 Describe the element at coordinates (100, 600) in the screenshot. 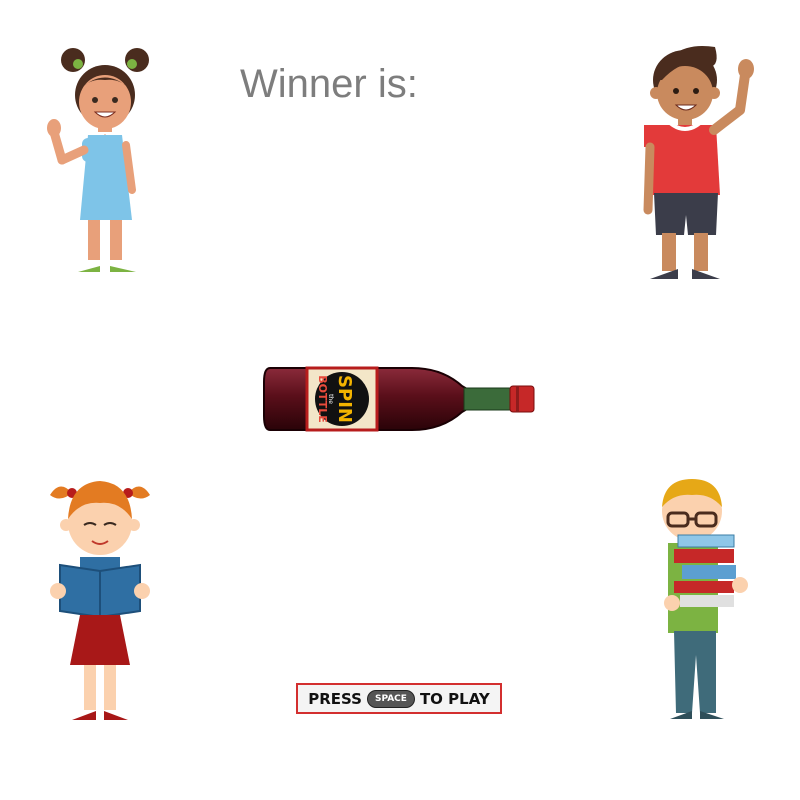

I see `reading-girl-icon` at that location.